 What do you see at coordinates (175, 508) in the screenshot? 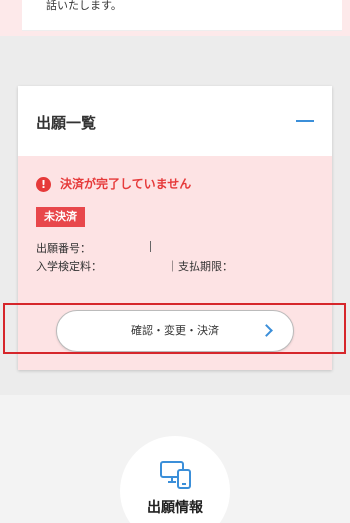
I see `section-title: 出願情報` at bounding box center [175, 508].